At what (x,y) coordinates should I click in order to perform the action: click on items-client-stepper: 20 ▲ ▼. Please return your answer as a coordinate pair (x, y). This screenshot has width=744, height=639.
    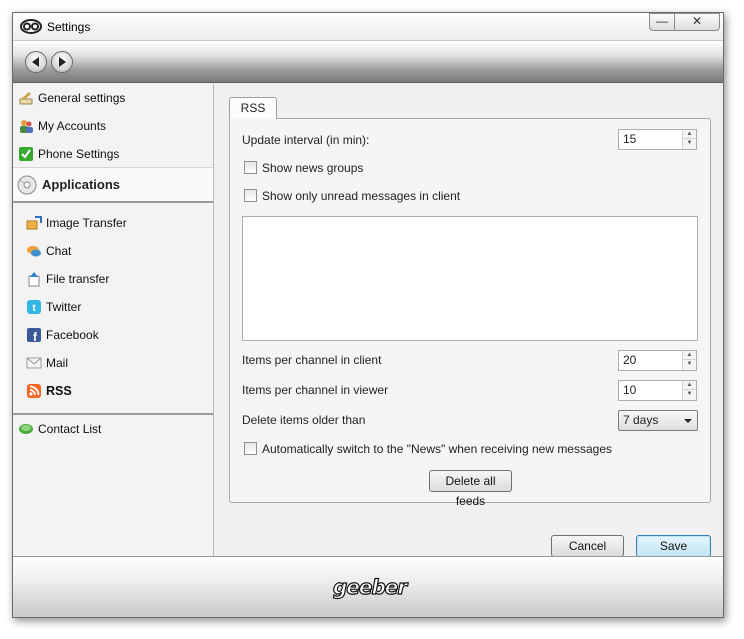
    Looking at the image, I should click on (657, 360).